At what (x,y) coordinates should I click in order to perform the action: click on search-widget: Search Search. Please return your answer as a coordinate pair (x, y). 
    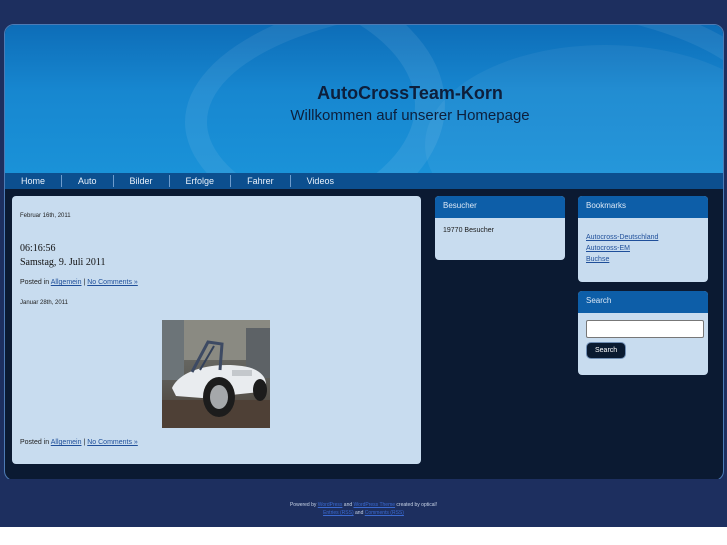
    Looking at the image, I should click on (643, 333).